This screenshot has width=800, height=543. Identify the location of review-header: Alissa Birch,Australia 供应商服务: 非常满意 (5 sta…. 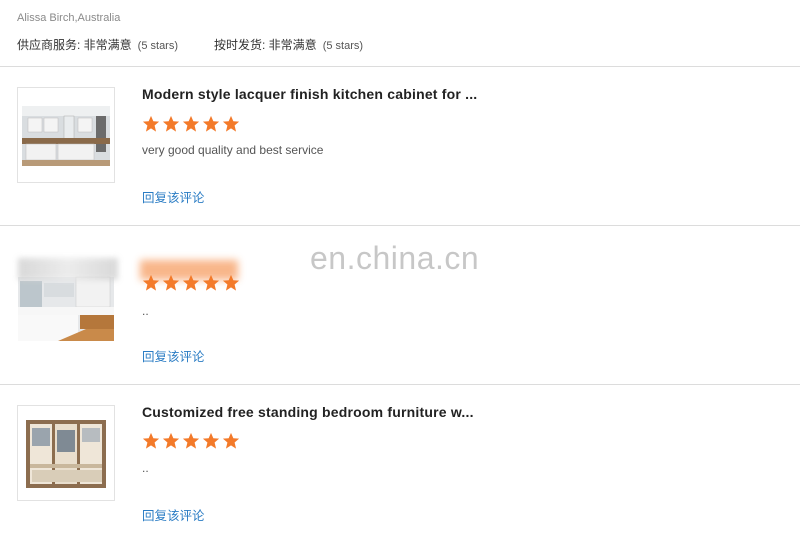
(400, 33).